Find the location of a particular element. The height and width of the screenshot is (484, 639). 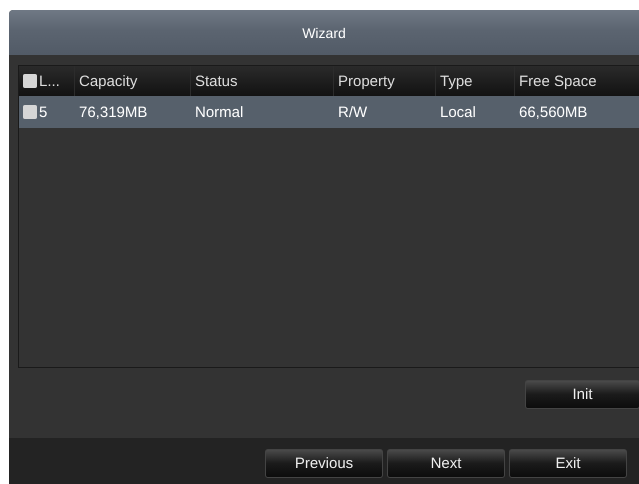

table-cell: Local is located at coordinates (458, 112).